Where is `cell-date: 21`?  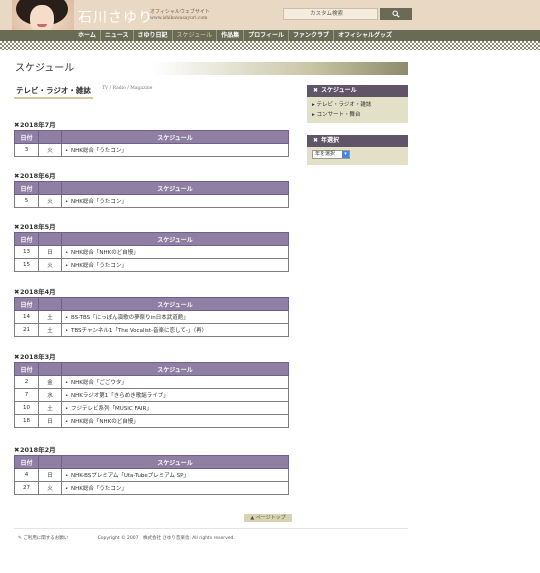 cell-date: 21 is located at coordinates (26, 330).